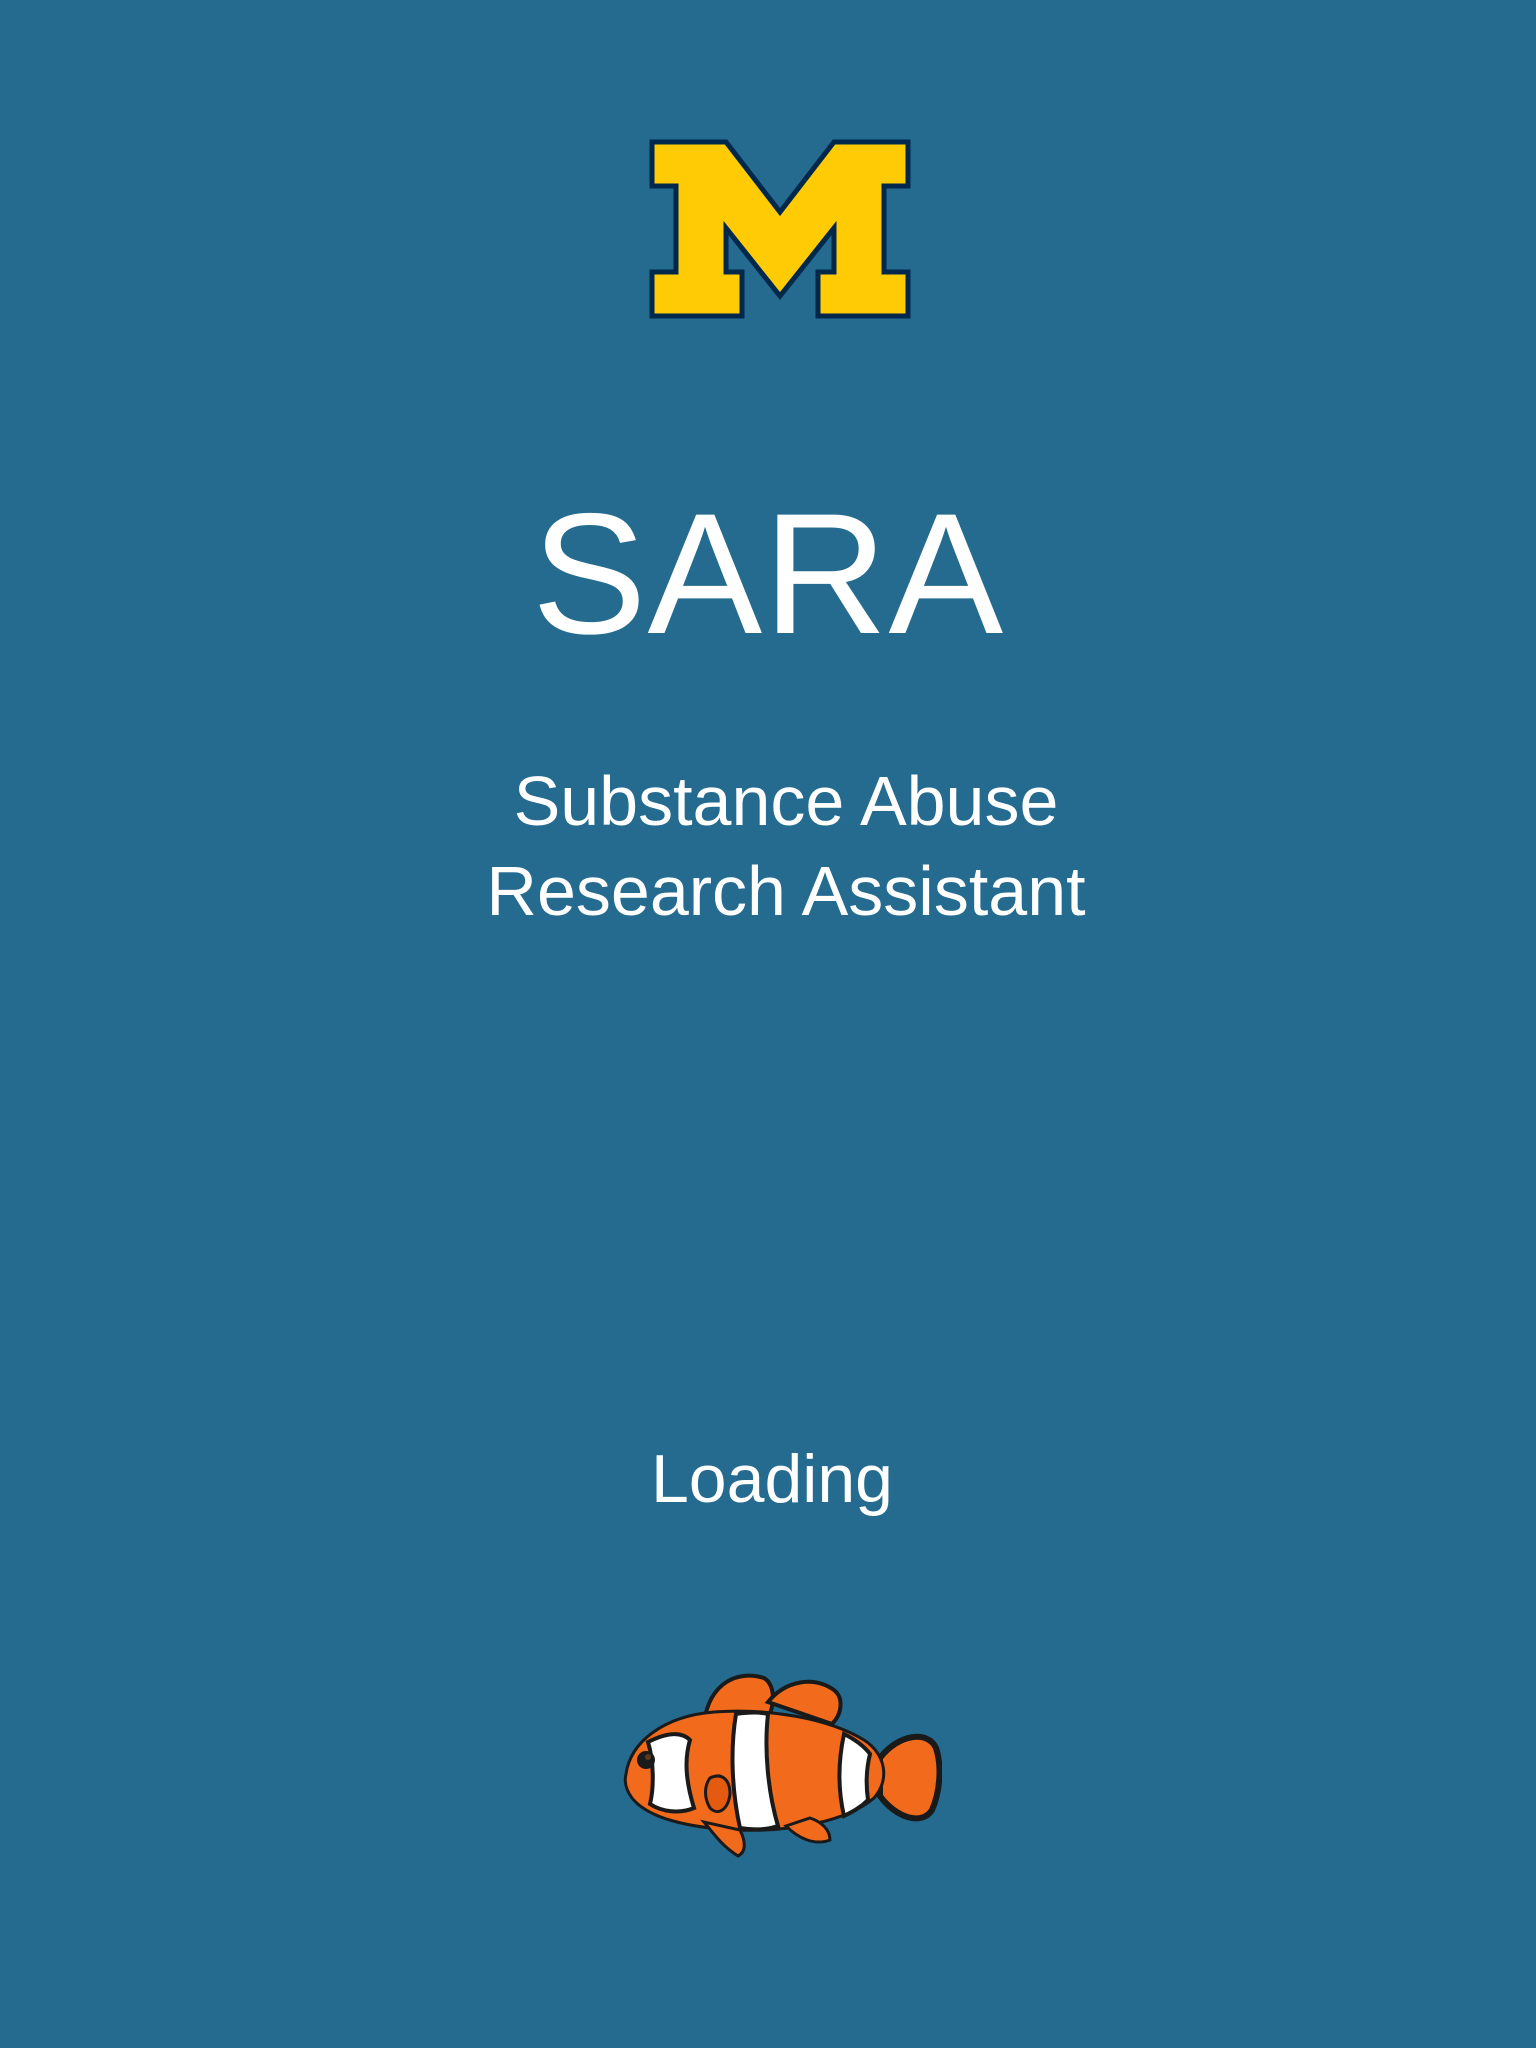  I want to click on loading-status: Loading, so click(772, 1479).